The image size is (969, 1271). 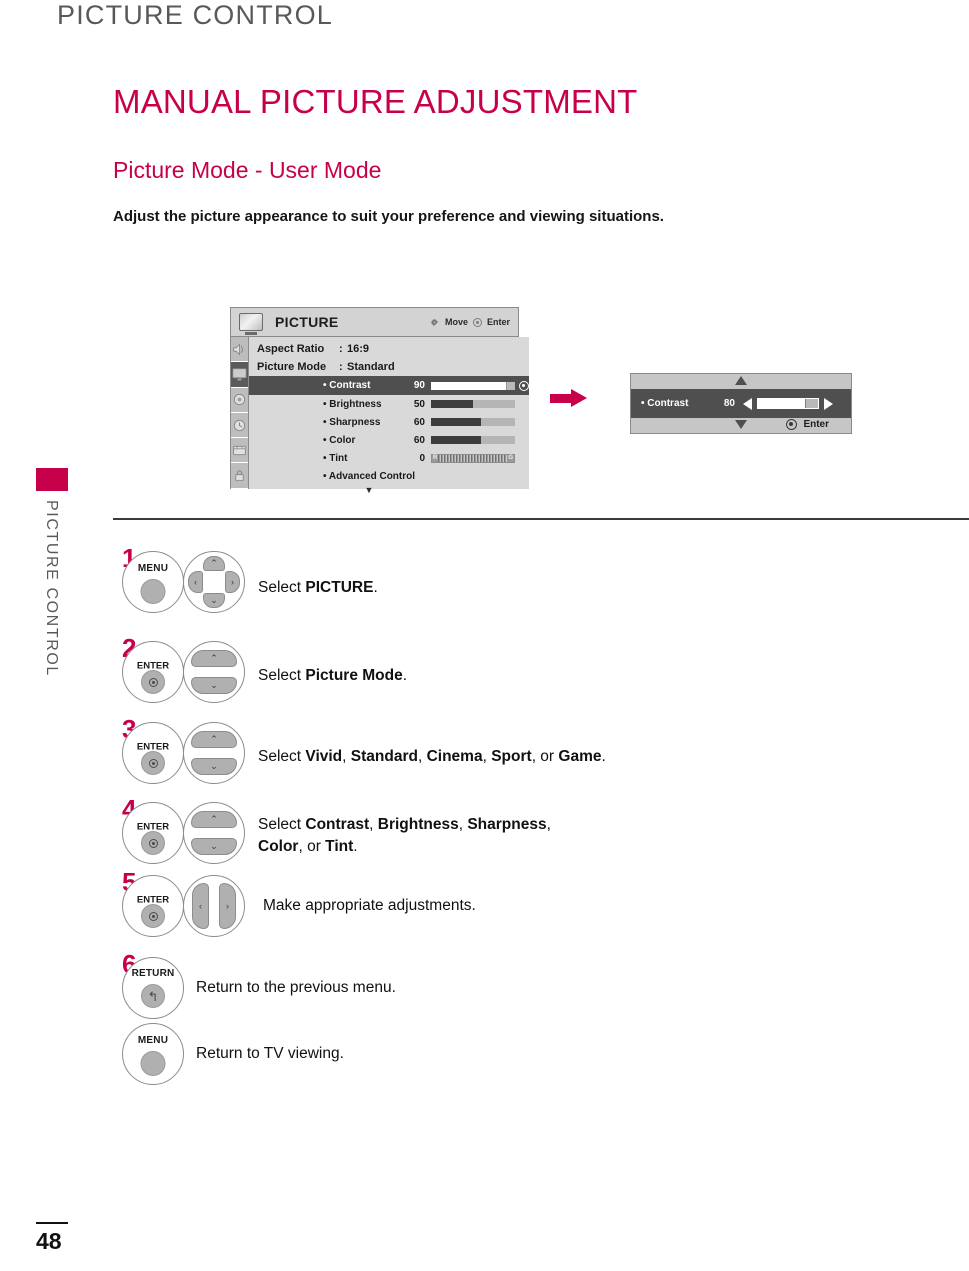 I want to click on osd-item-contrast-knob, so click(x=524, y=385).